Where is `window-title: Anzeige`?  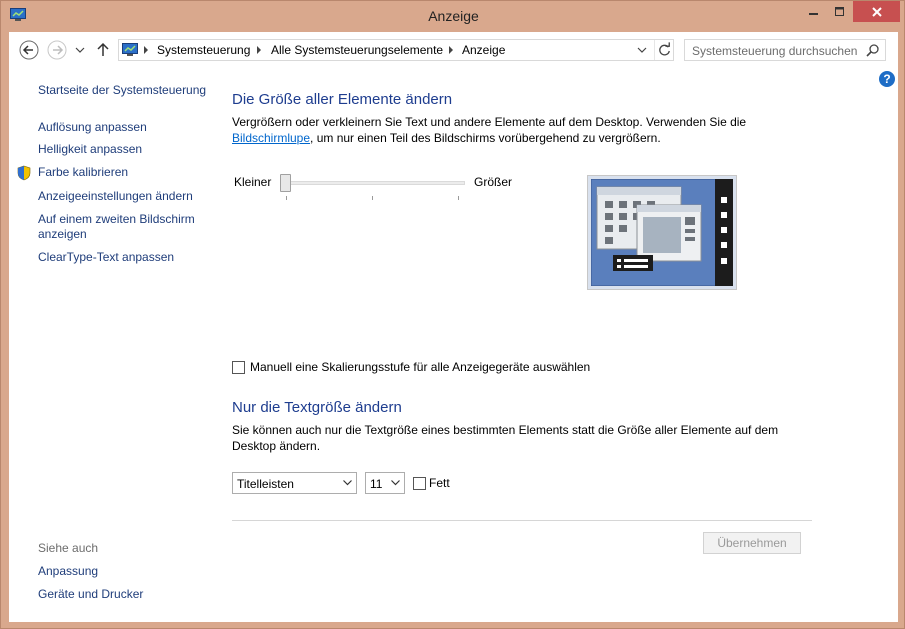 window-title: Anzeige is located at coordinates (453, 16).